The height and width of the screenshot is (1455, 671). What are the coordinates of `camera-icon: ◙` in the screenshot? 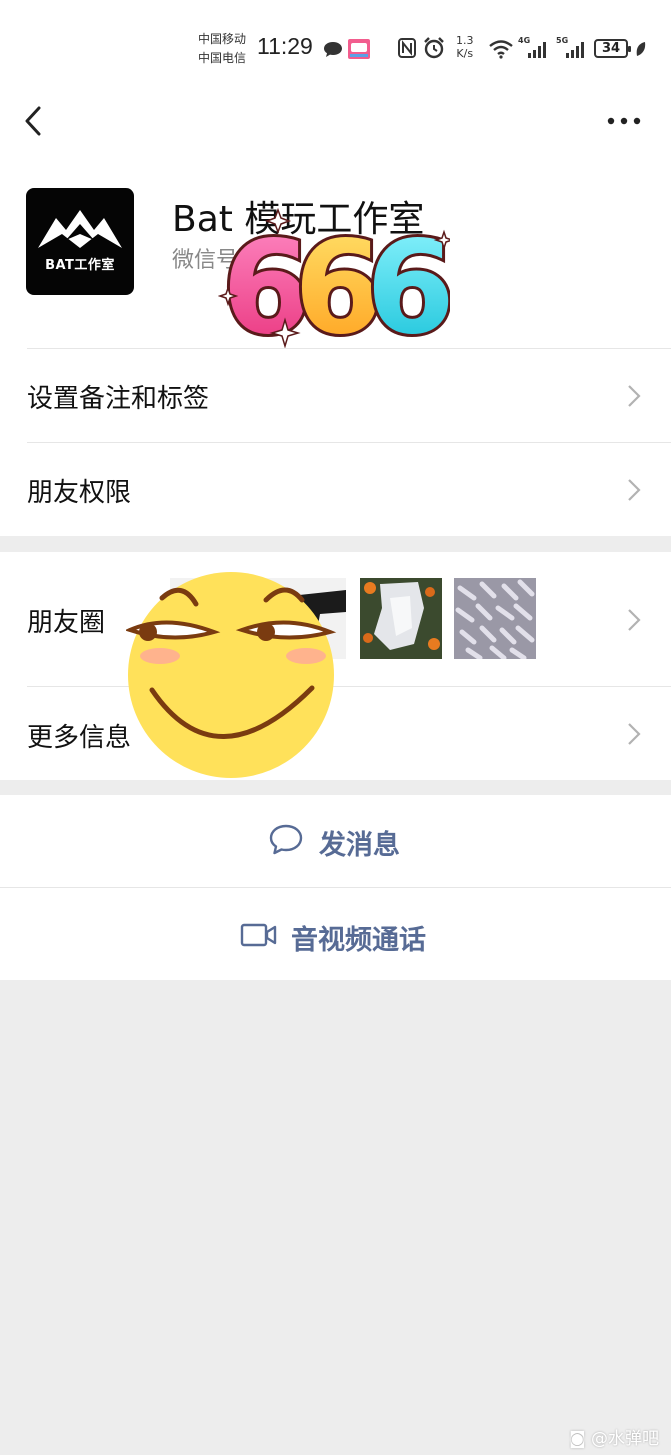 It's located at (577, 1439).